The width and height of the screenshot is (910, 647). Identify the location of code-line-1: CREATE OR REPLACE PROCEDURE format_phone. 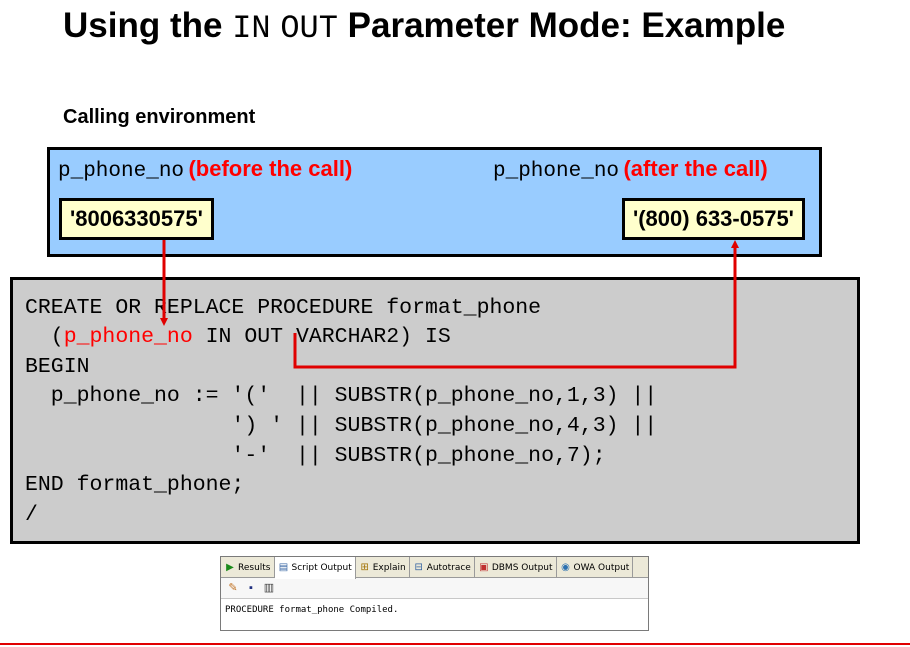
(283, 308).